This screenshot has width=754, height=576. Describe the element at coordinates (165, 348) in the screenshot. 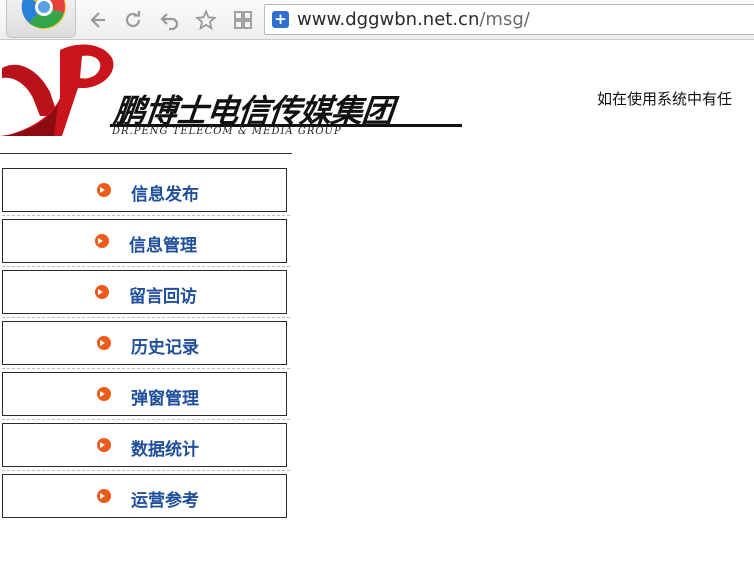

I see `menu-item-label: 历史记录` at that location.